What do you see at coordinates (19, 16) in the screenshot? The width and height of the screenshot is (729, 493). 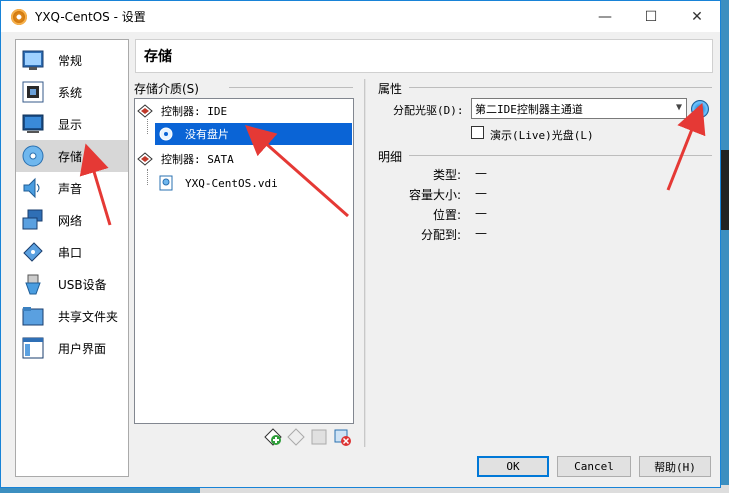 I see `virtualbox-gear-icon` at bounding box center [19, 16].